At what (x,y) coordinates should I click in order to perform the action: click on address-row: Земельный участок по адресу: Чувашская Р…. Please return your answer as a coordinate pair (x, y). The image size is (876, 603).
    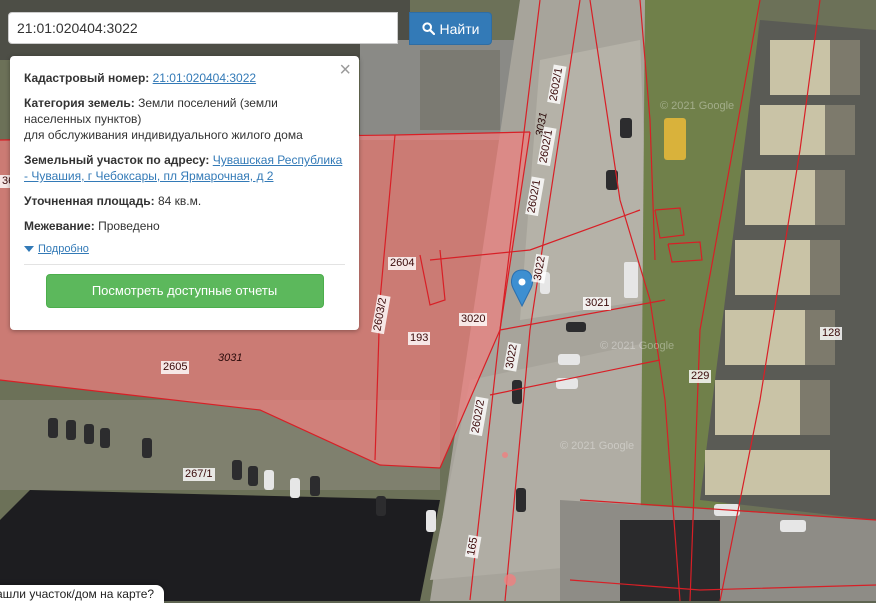
    Looking at the image, I should click on (184, 168).